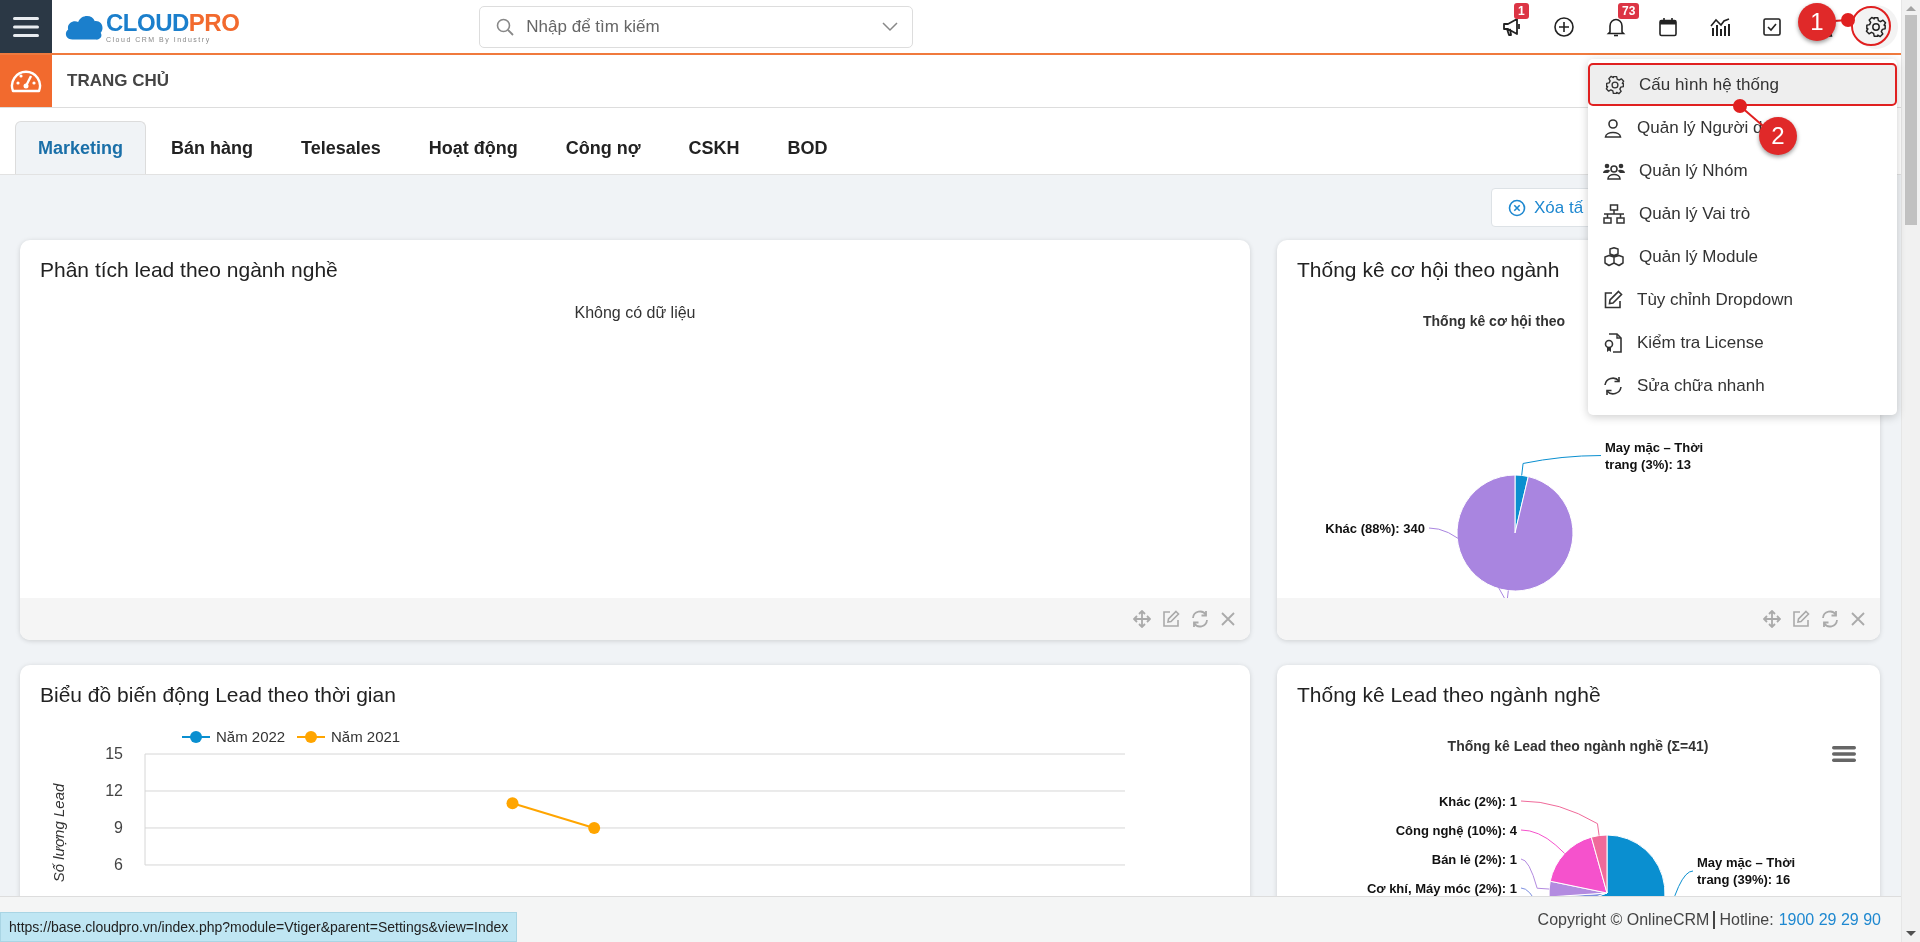 The height and width of the screenshot is (942, 1920). Describe the element at coordinates (259, 927) in the screenshot. I see `status-url: https://base.cloudpro.vn/index.php?module=Vtiger&parent=Settings&view=Index` at that location.